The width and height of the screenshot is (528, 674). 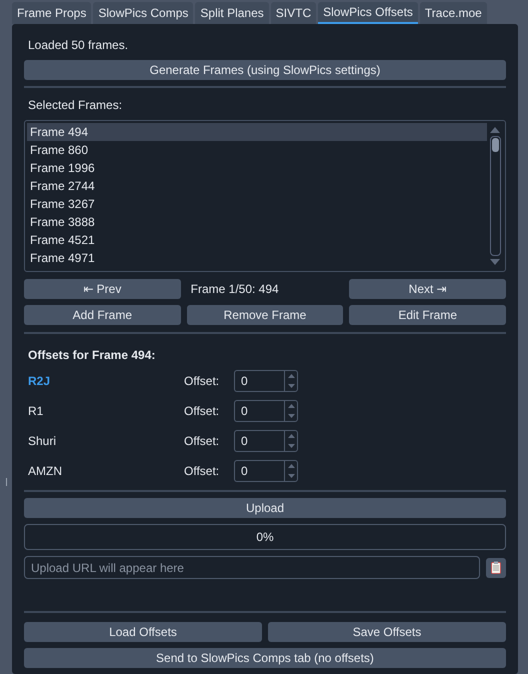 I want to click on offsets-button: Save Offsets, so click(x=387, y=632).